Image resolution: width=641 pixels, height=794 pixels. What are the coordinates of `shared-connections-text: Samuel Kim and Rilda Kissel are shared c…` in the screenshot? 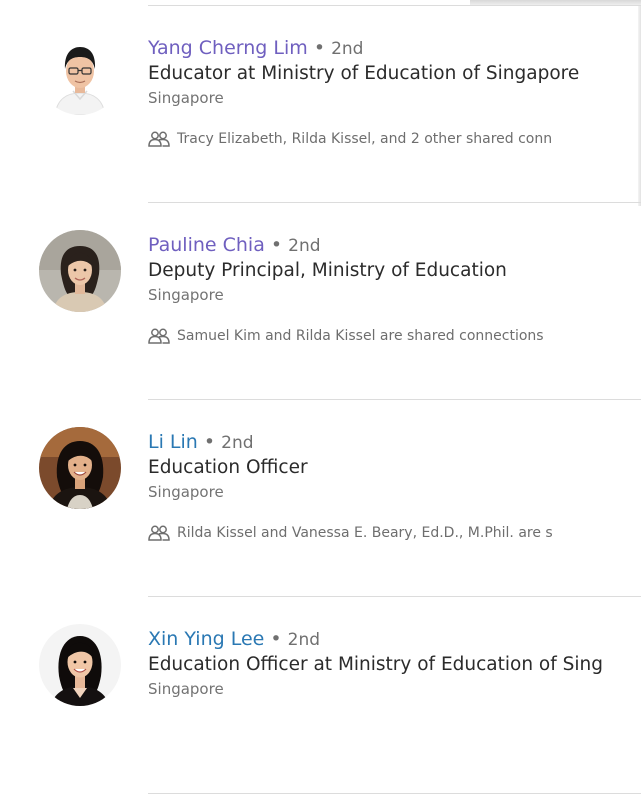 It's located at (360, 336).